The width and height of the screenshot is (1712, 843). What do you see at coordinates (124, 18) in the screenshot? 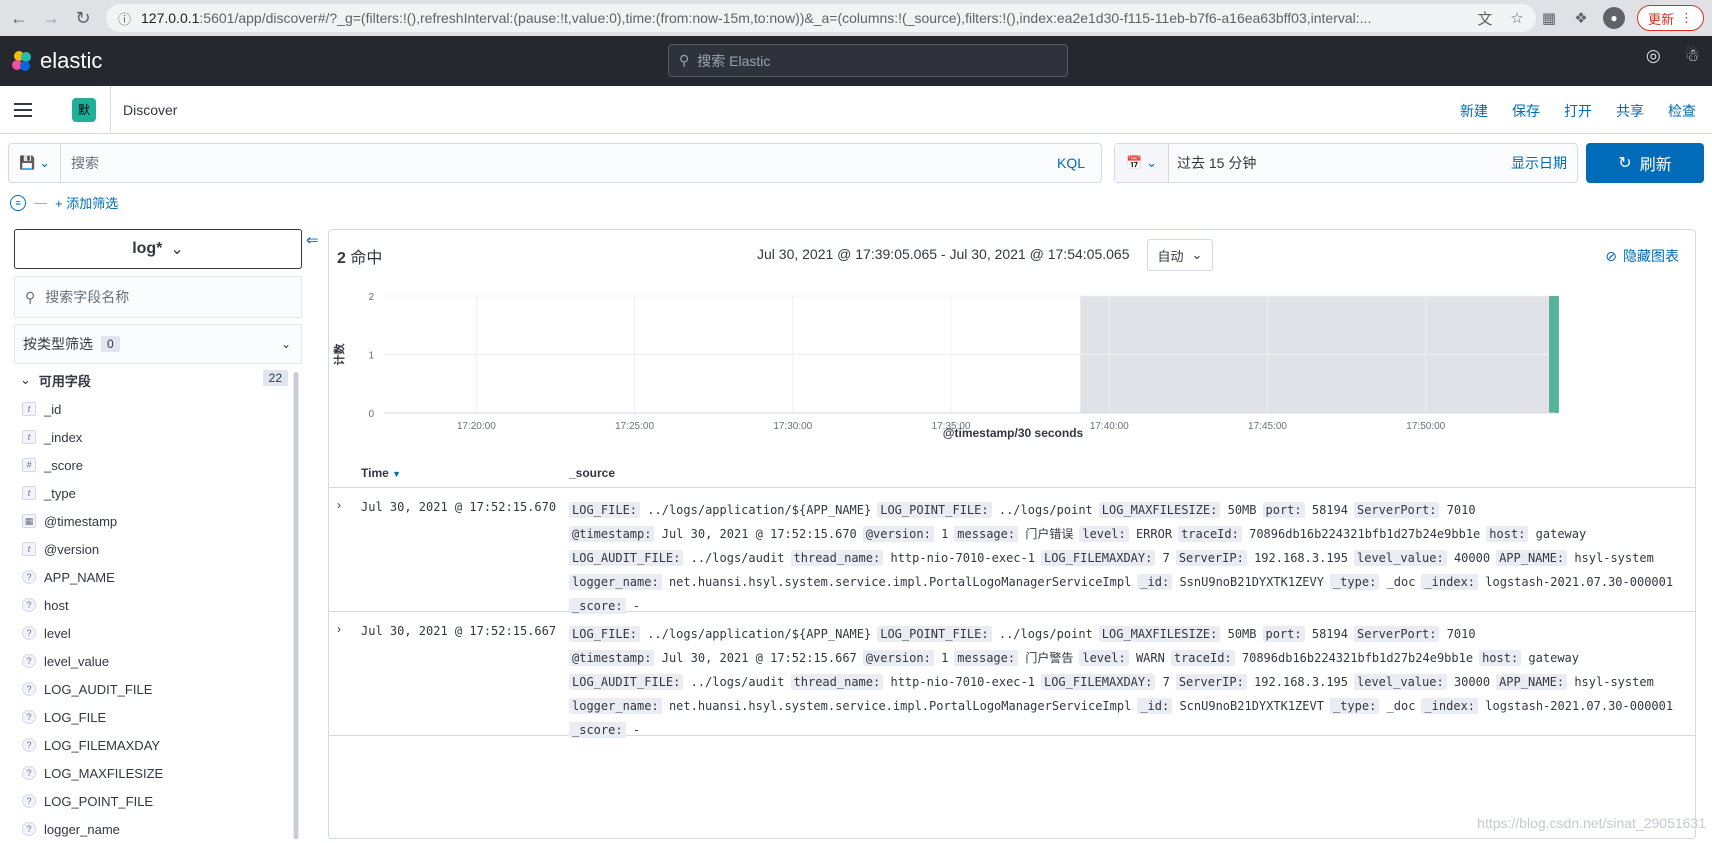
I see `site-info-icon: ⓘ` at bounding box center [124, 18].